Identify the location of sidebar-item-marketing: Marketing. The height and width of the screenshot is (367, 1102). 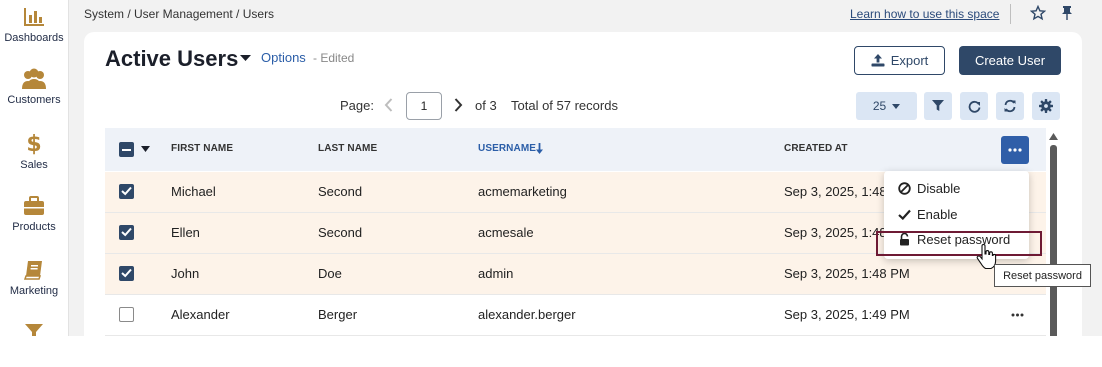
(34, 278).